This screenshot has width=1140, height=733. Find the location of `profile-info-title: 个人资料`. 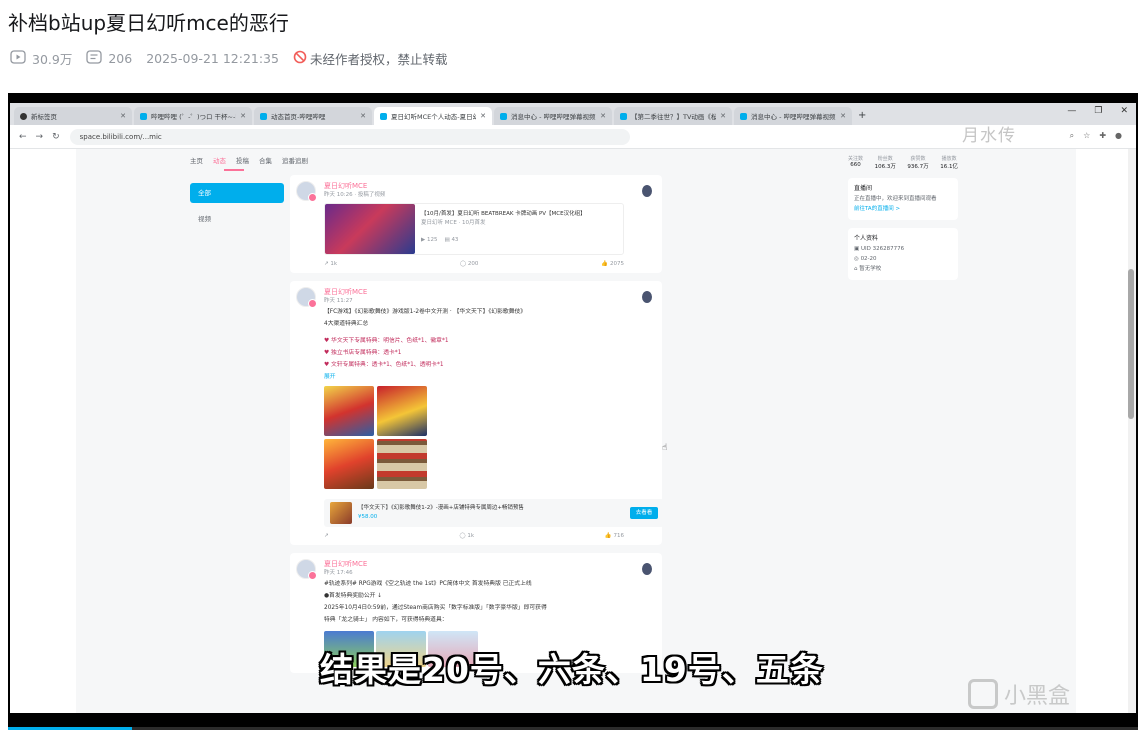

profile-info-title: 个人资料 is located at coordinates (866, 238).